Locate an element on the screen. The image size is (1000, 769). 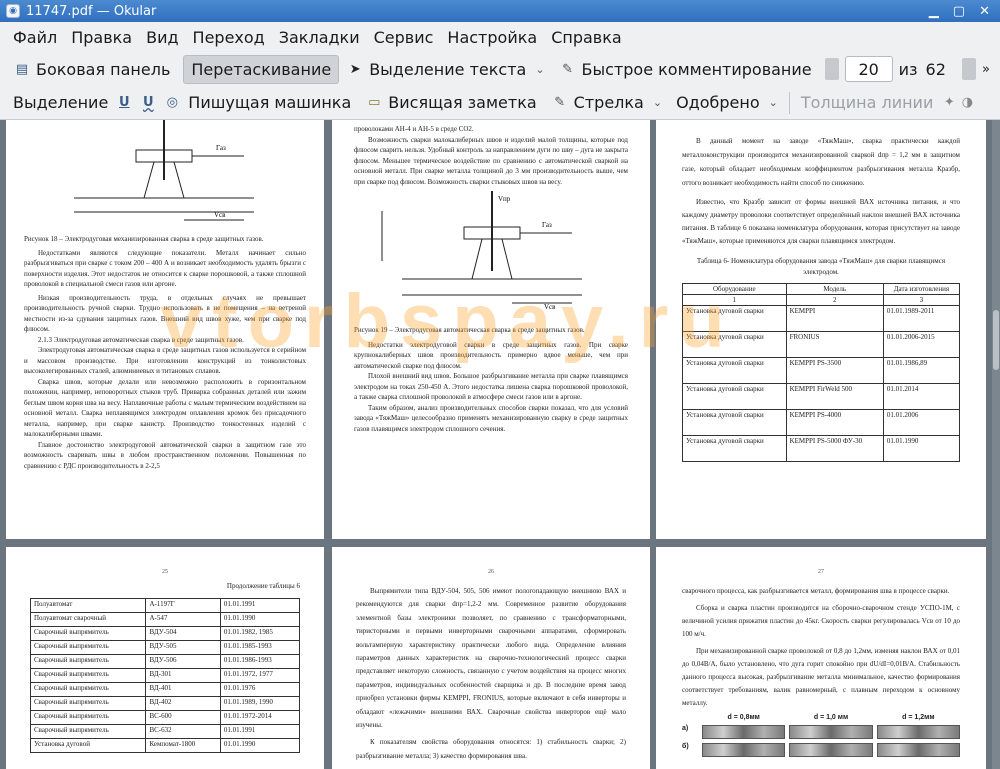
next-page-button is located at coordinates (968, 69).